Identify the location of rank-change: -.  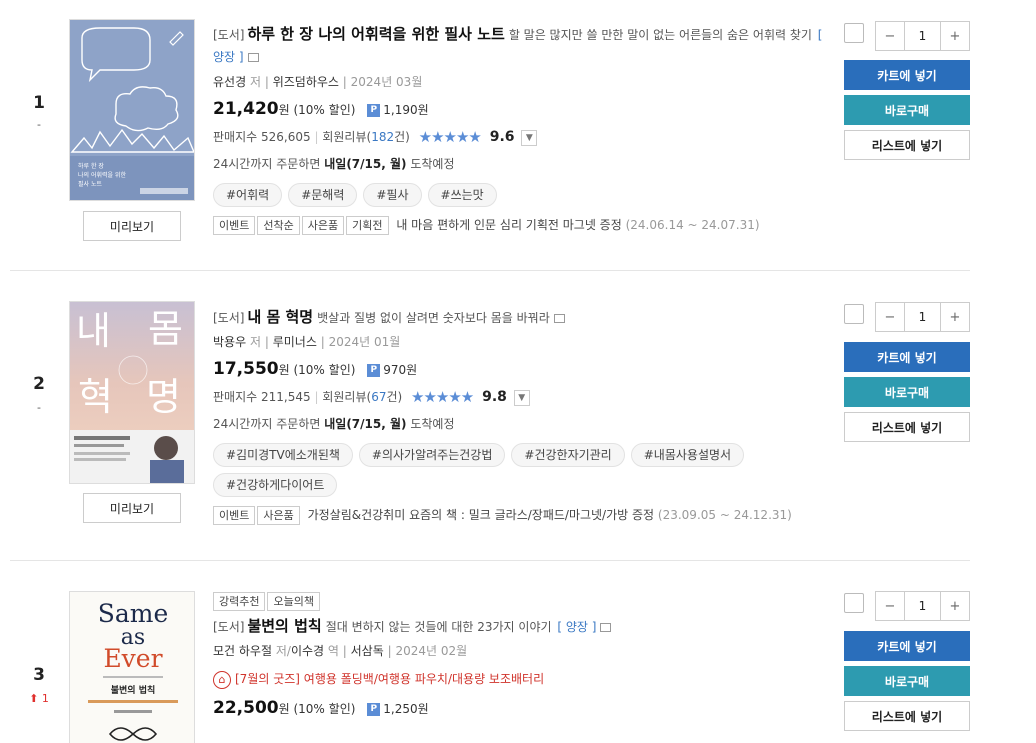
(39, 124).